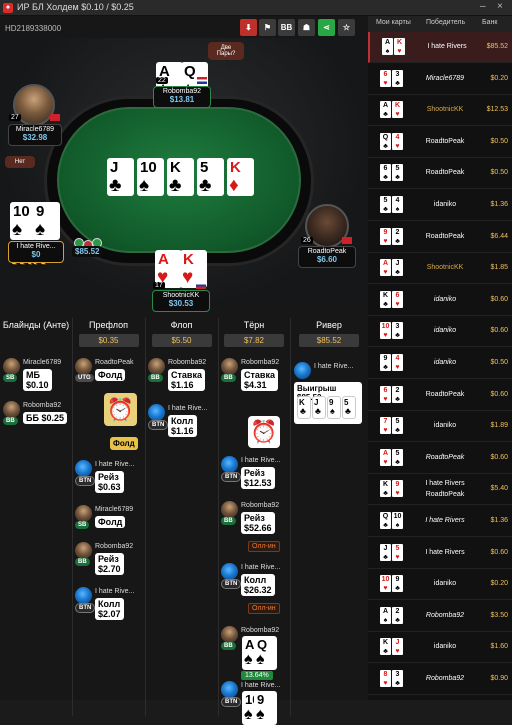 The height and width of the screenshot is (725, 512). I want to click on minimize-button: –, so click(483, 6).